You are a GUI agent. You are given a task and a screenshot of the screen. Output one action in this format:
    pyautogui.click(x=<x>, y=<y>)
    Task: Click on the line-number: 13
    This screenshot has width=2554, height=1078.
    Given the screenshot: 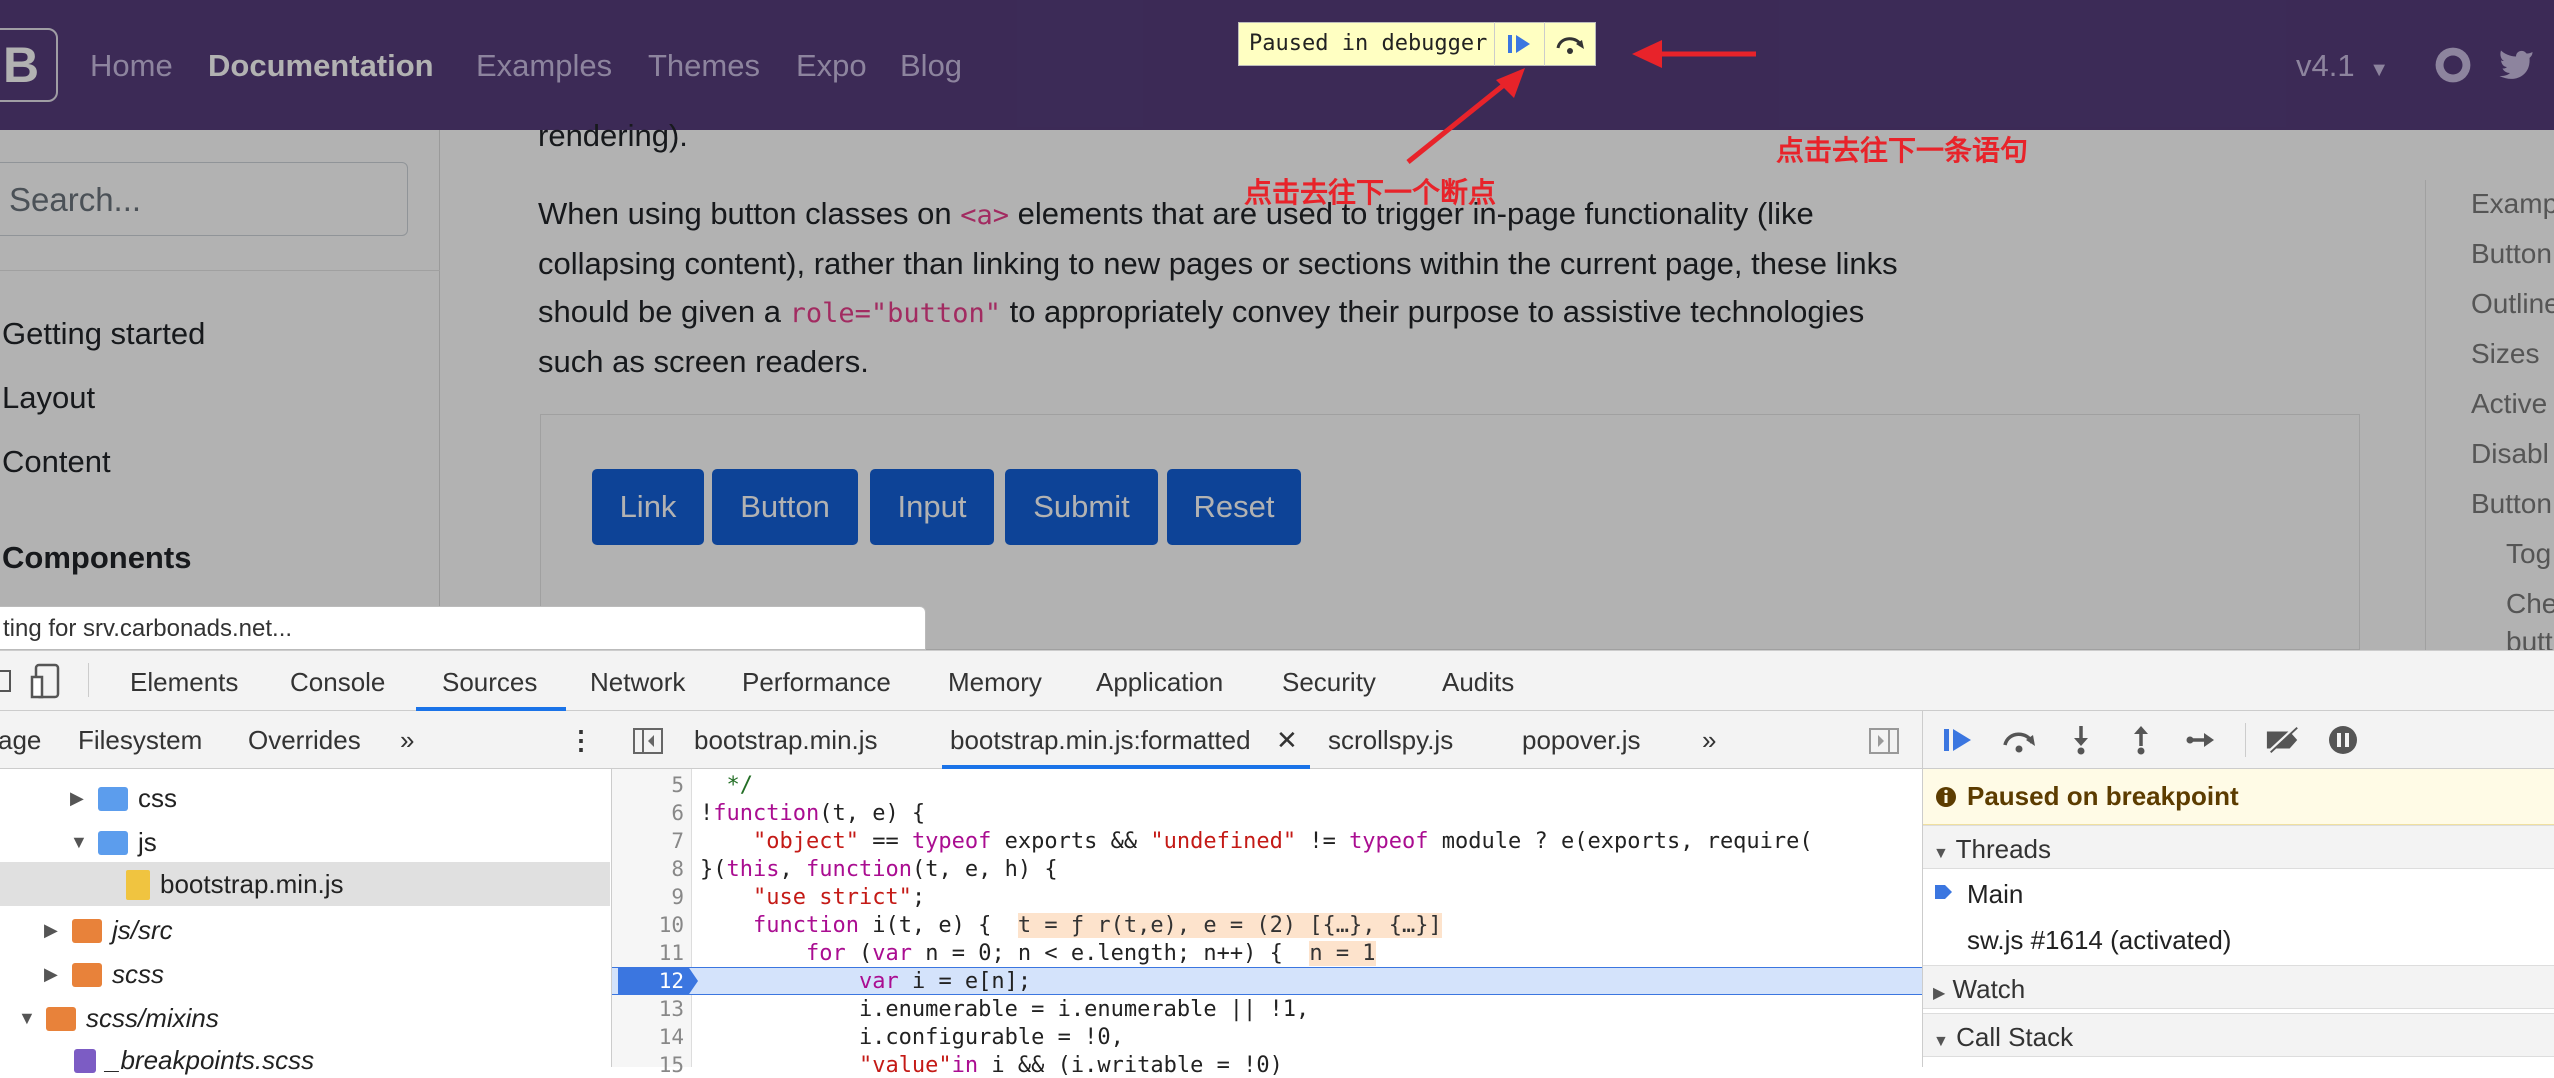 What is the action you would take?
    pyautogui.click(x=648, y=1009)
    